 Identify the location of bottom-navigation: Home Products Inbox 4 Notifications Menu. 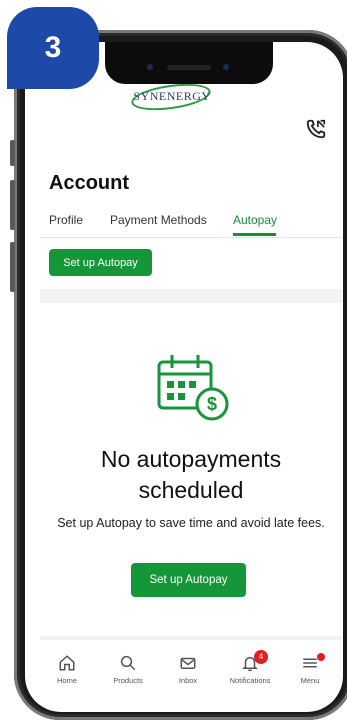
(191, 670).